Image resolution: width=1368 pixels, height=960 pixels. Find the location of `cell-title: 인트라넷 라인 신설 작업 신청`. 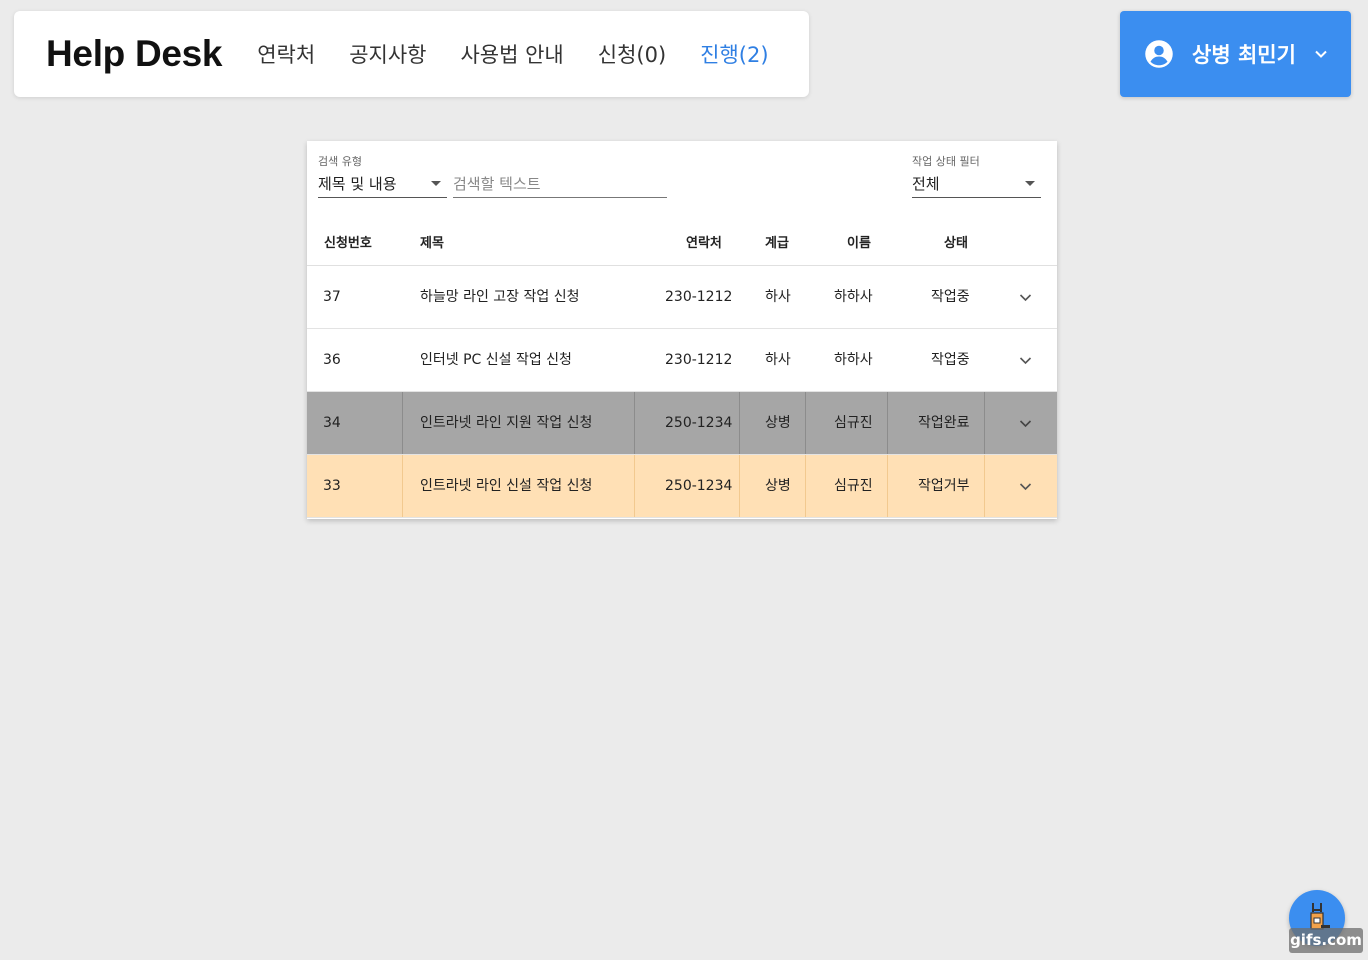

cell-title: 인트라넷 라인 신설 작업 신청 is located at coordinates (506, 486).